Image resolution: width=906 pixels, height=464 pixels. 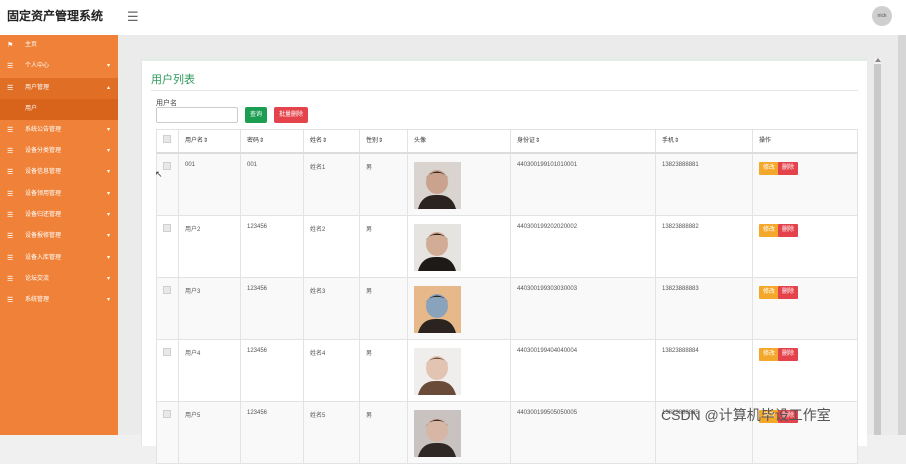 I want to click on cell-id-card: 440300199505050005, so click(x=583, y=432).